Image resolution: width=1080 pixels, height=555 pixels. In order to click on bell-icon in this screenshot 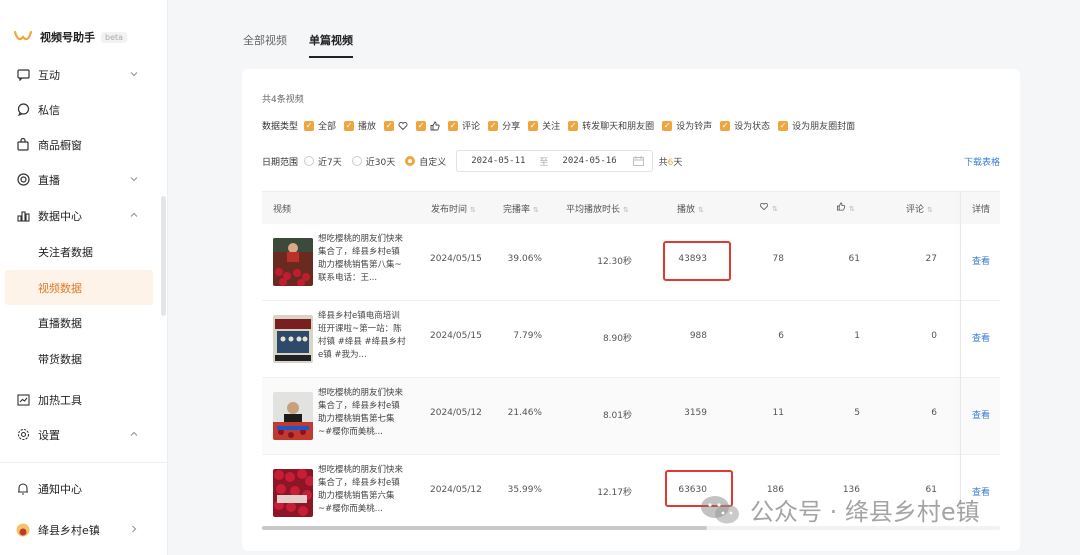, I will do `click(23, 489)`.